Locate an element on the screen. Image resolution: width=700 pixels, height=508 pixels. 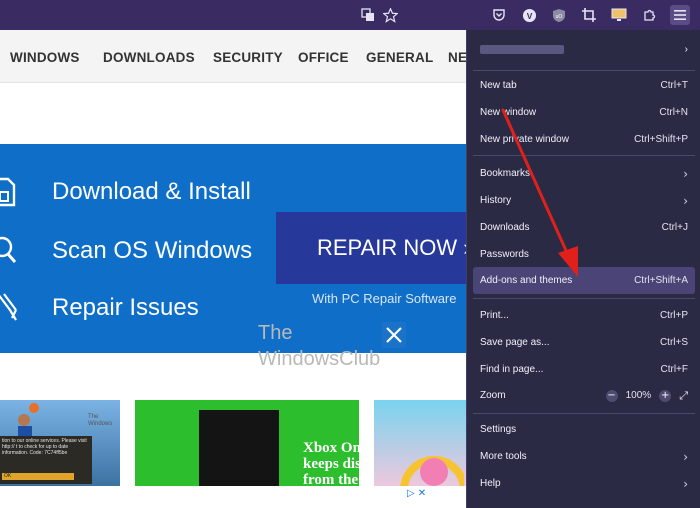
vivaldi-icon: V is located at coordinates (529, 15).